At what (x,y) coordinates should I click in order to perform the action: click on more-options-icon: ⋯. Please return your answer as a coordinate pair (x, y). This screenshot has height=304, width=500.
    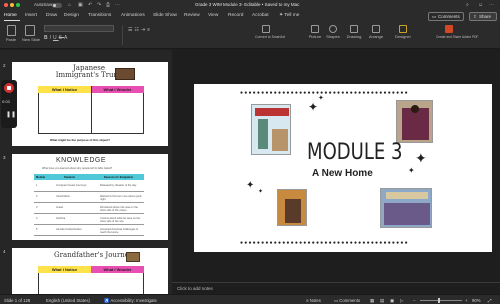
    Looking at the image, I should click on (491, 5).